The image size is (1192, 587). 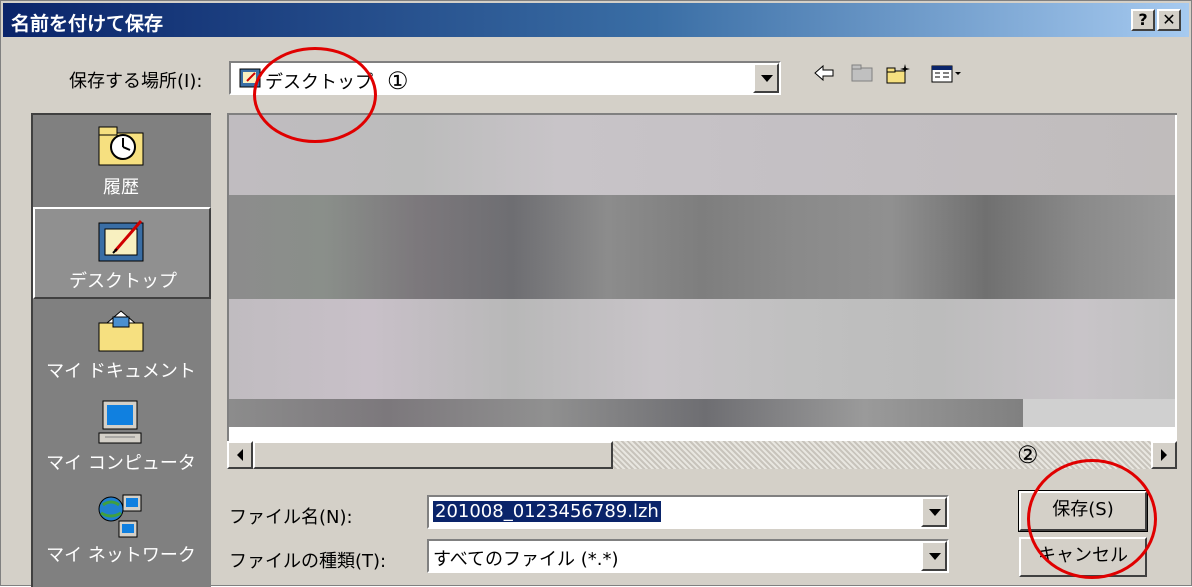 What do you see at coordinates (121, 187) in the screenshot?
I see `place-label-history: 履歴` at bounding box center [121, 187].